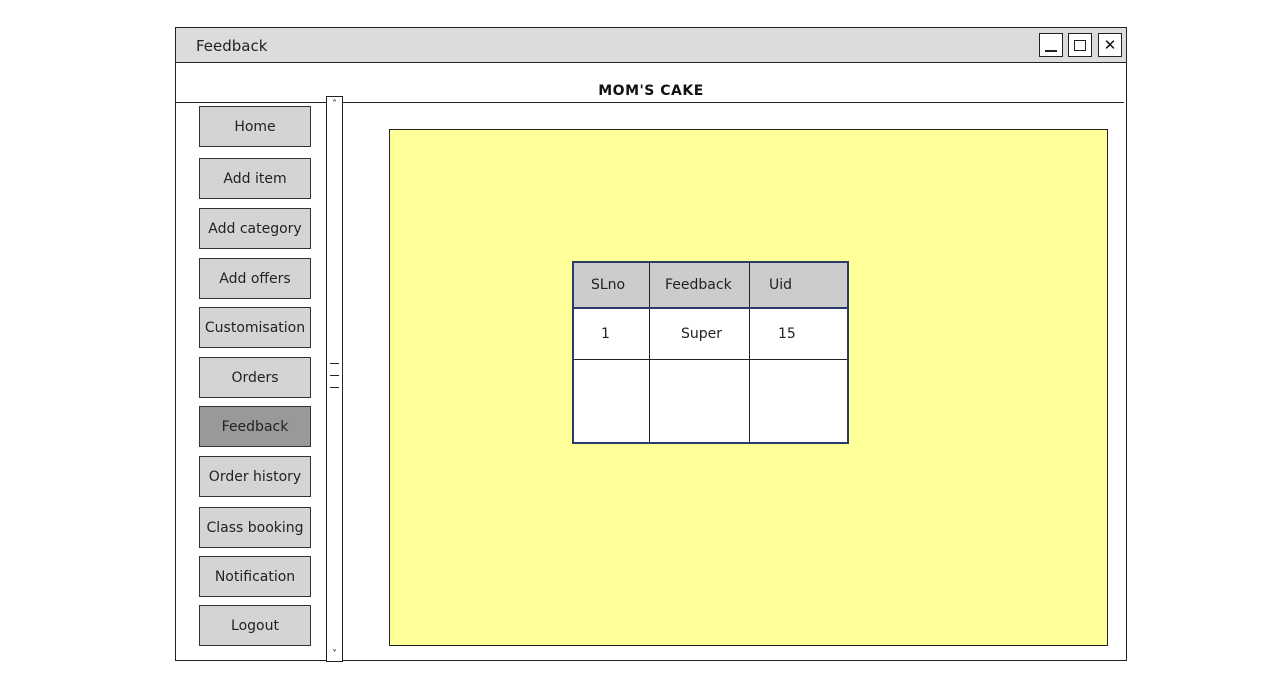  I want to click on table-cell-uid, so click(798, 401).